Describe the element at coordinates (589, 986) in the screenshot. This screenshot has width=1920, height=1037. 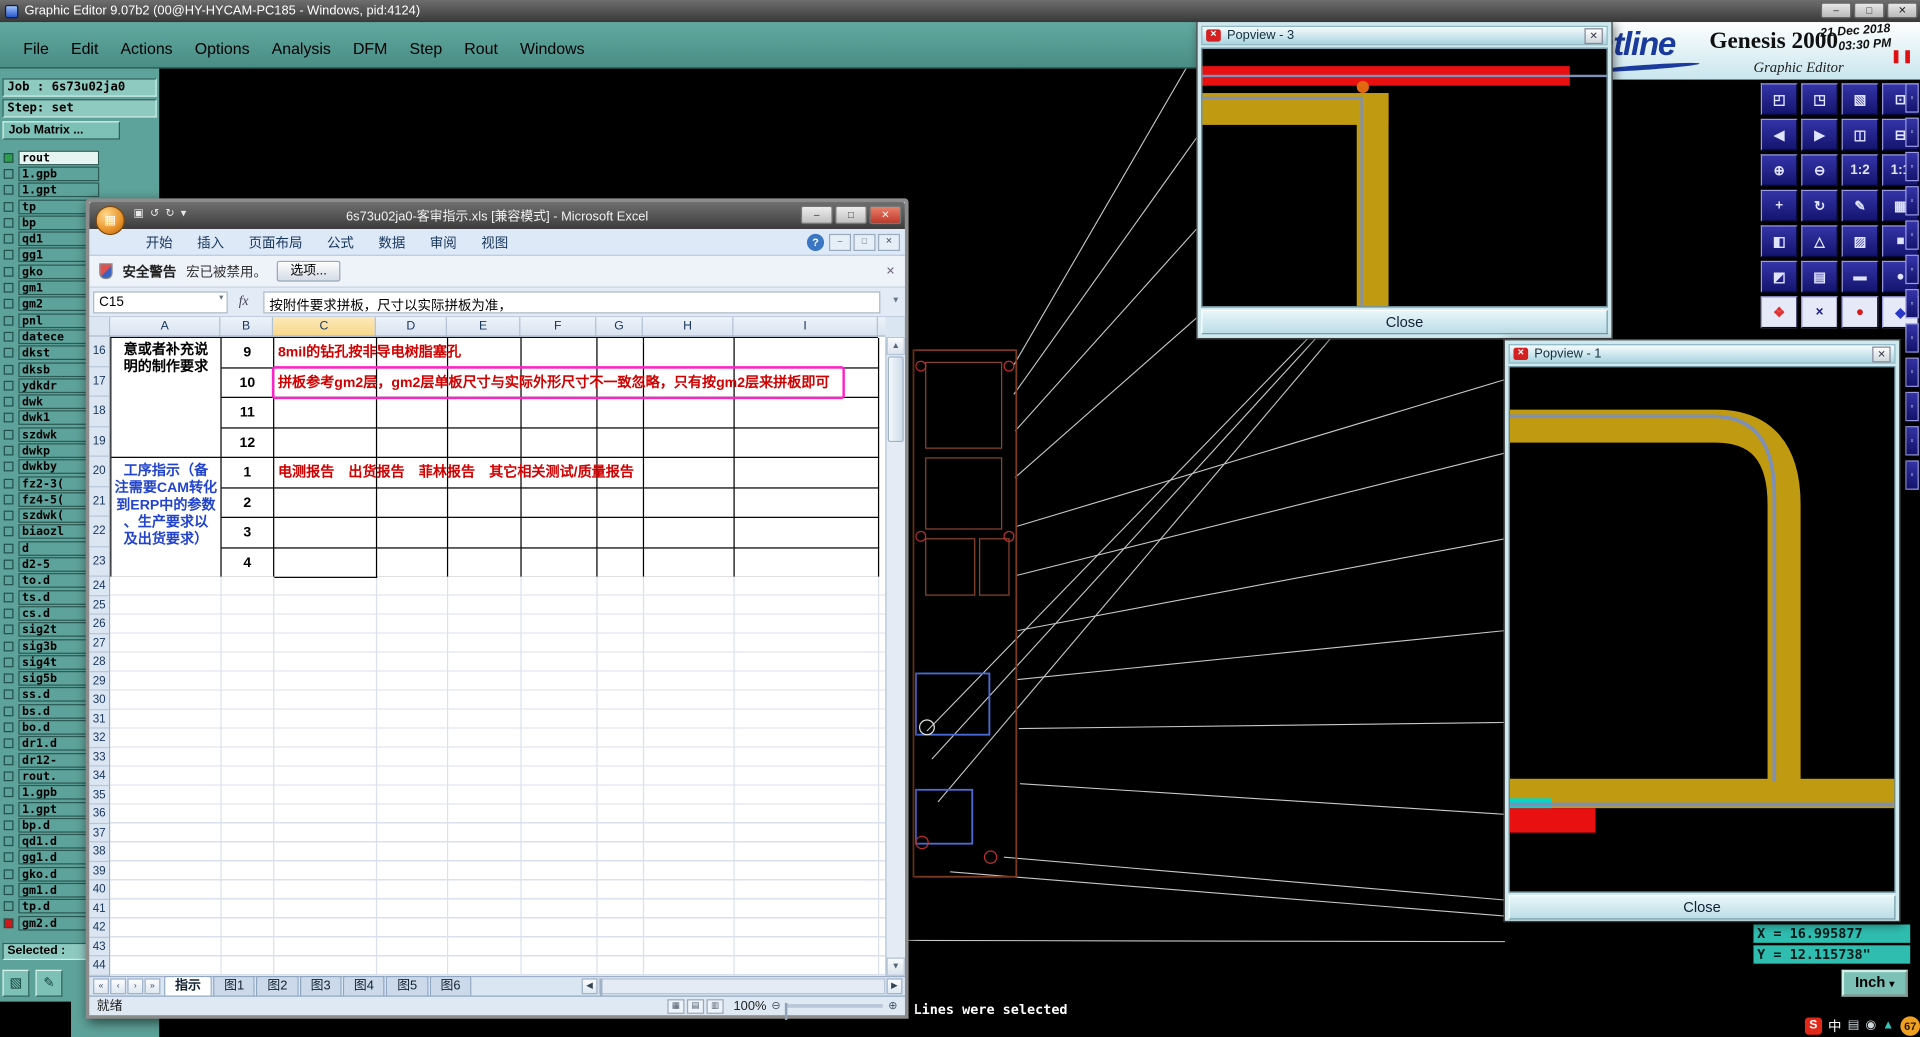
I see `scroll-left-icon: ◀` at that location.